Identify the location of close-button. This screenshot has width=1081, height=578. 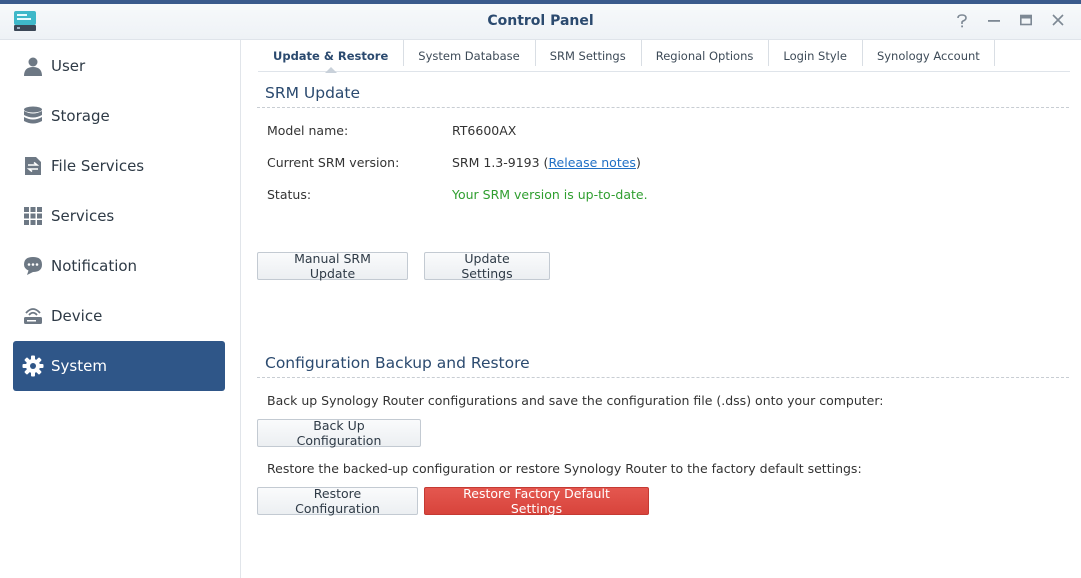
(1058, 21).